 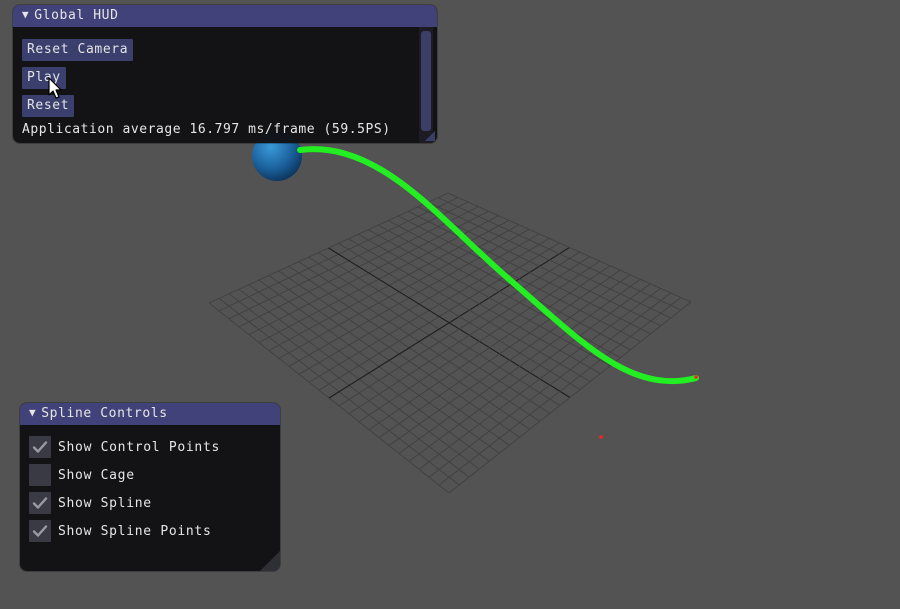 I want to click on scrollbar, so click(x=426, y=85).